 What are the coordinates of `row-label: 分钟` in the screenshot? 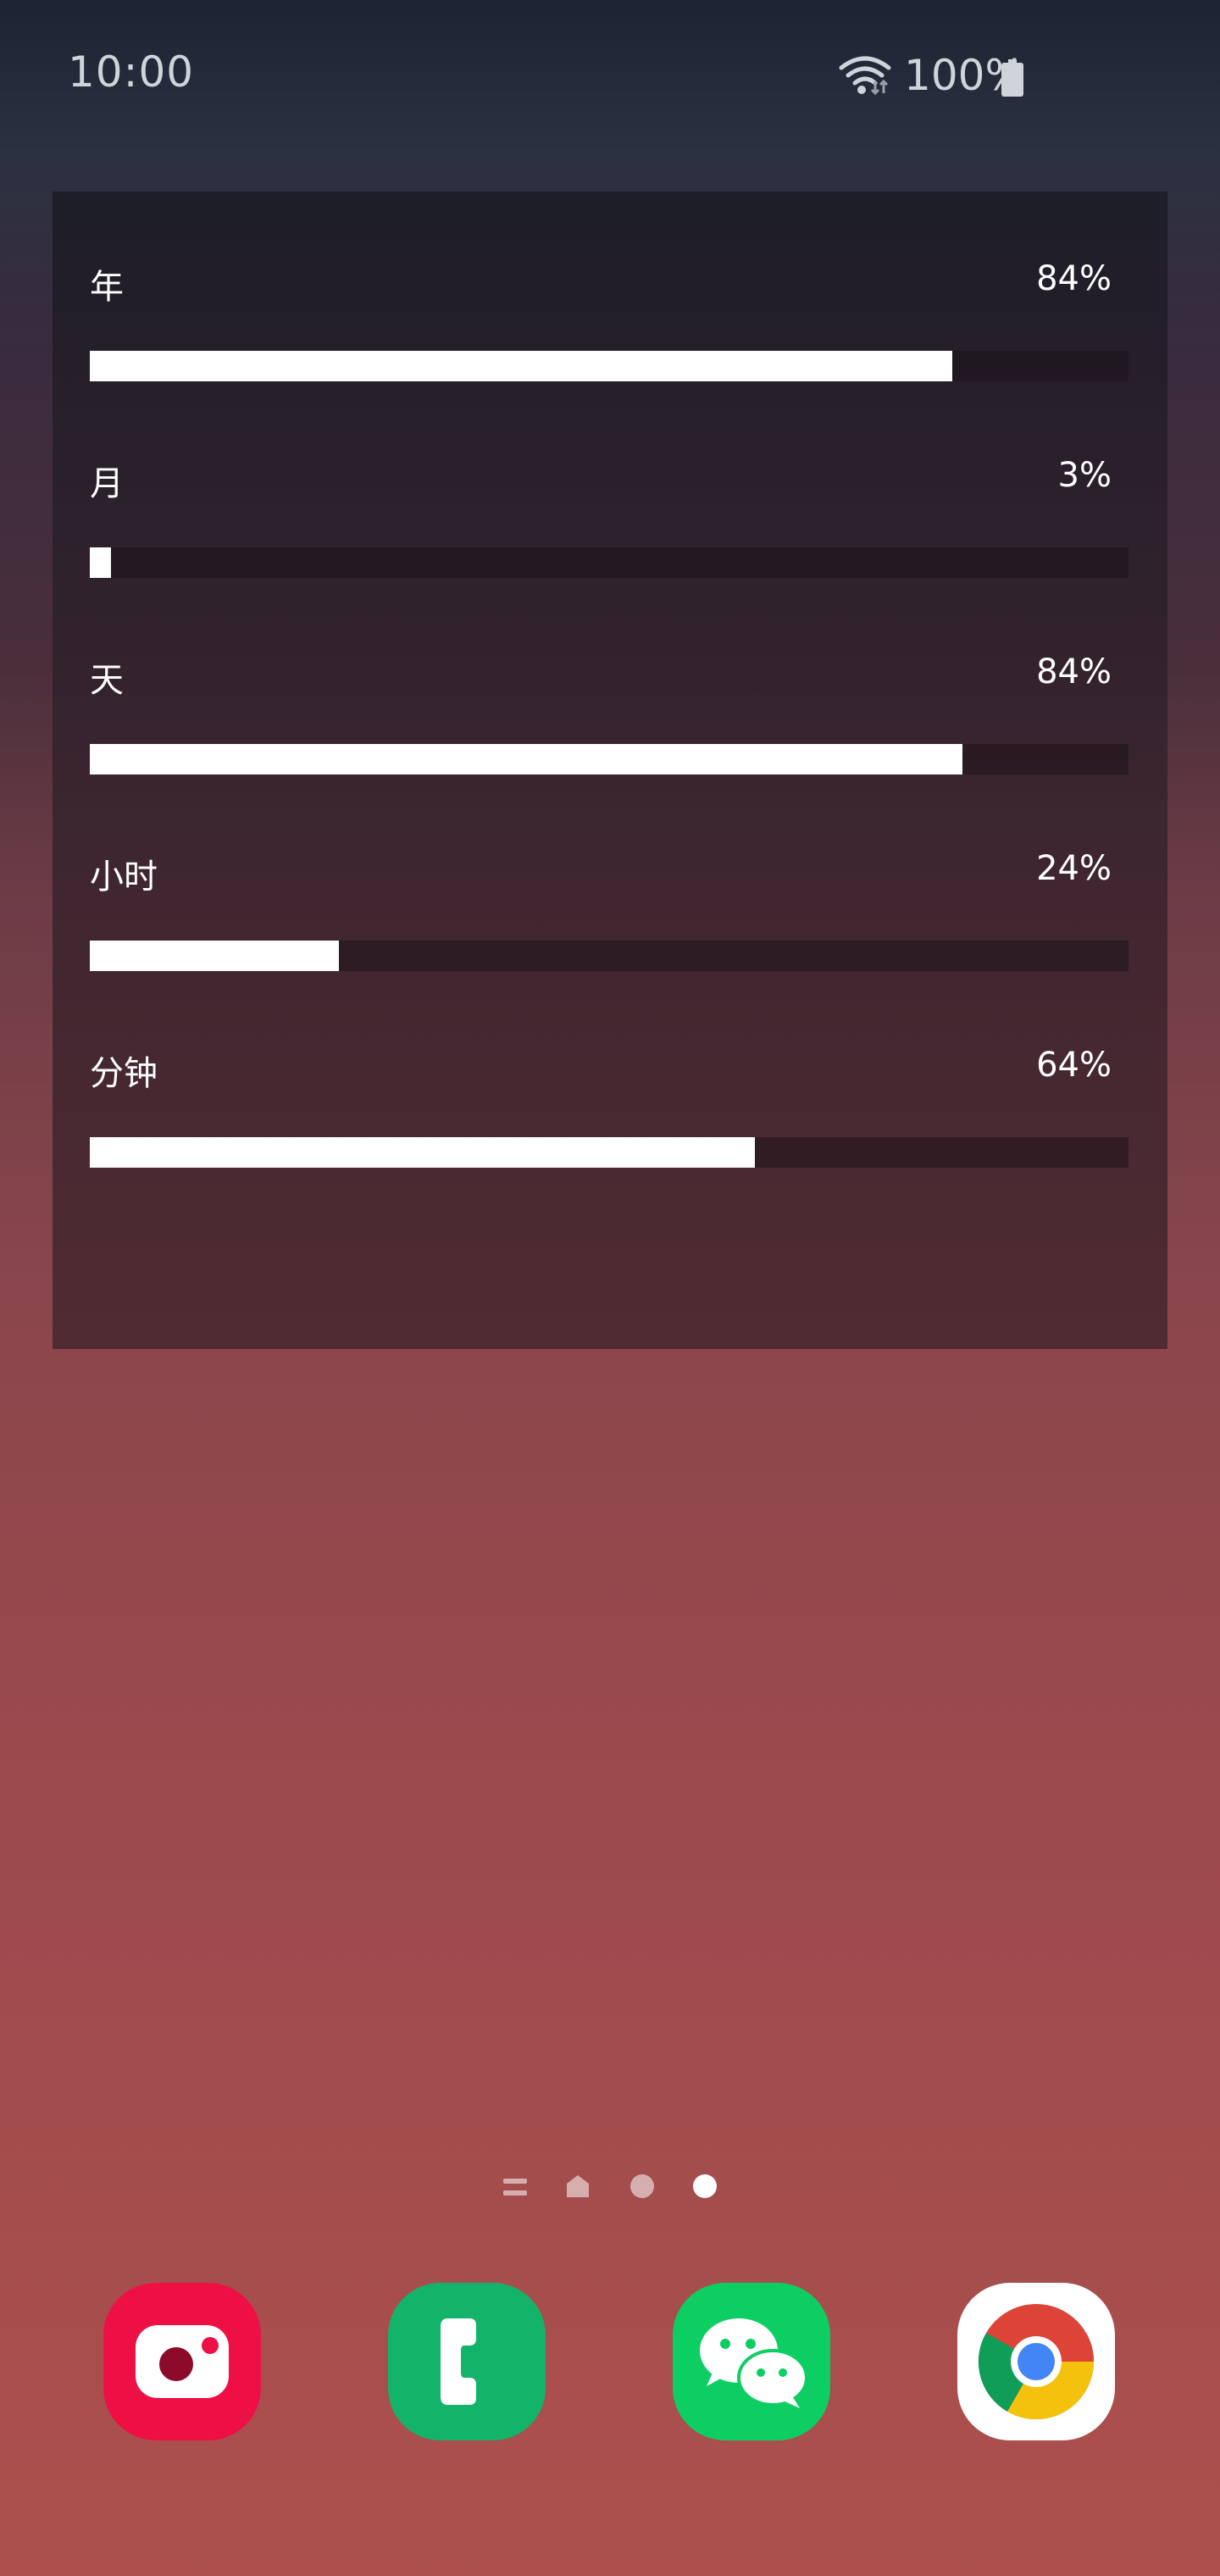 It's located at (124, 1073).